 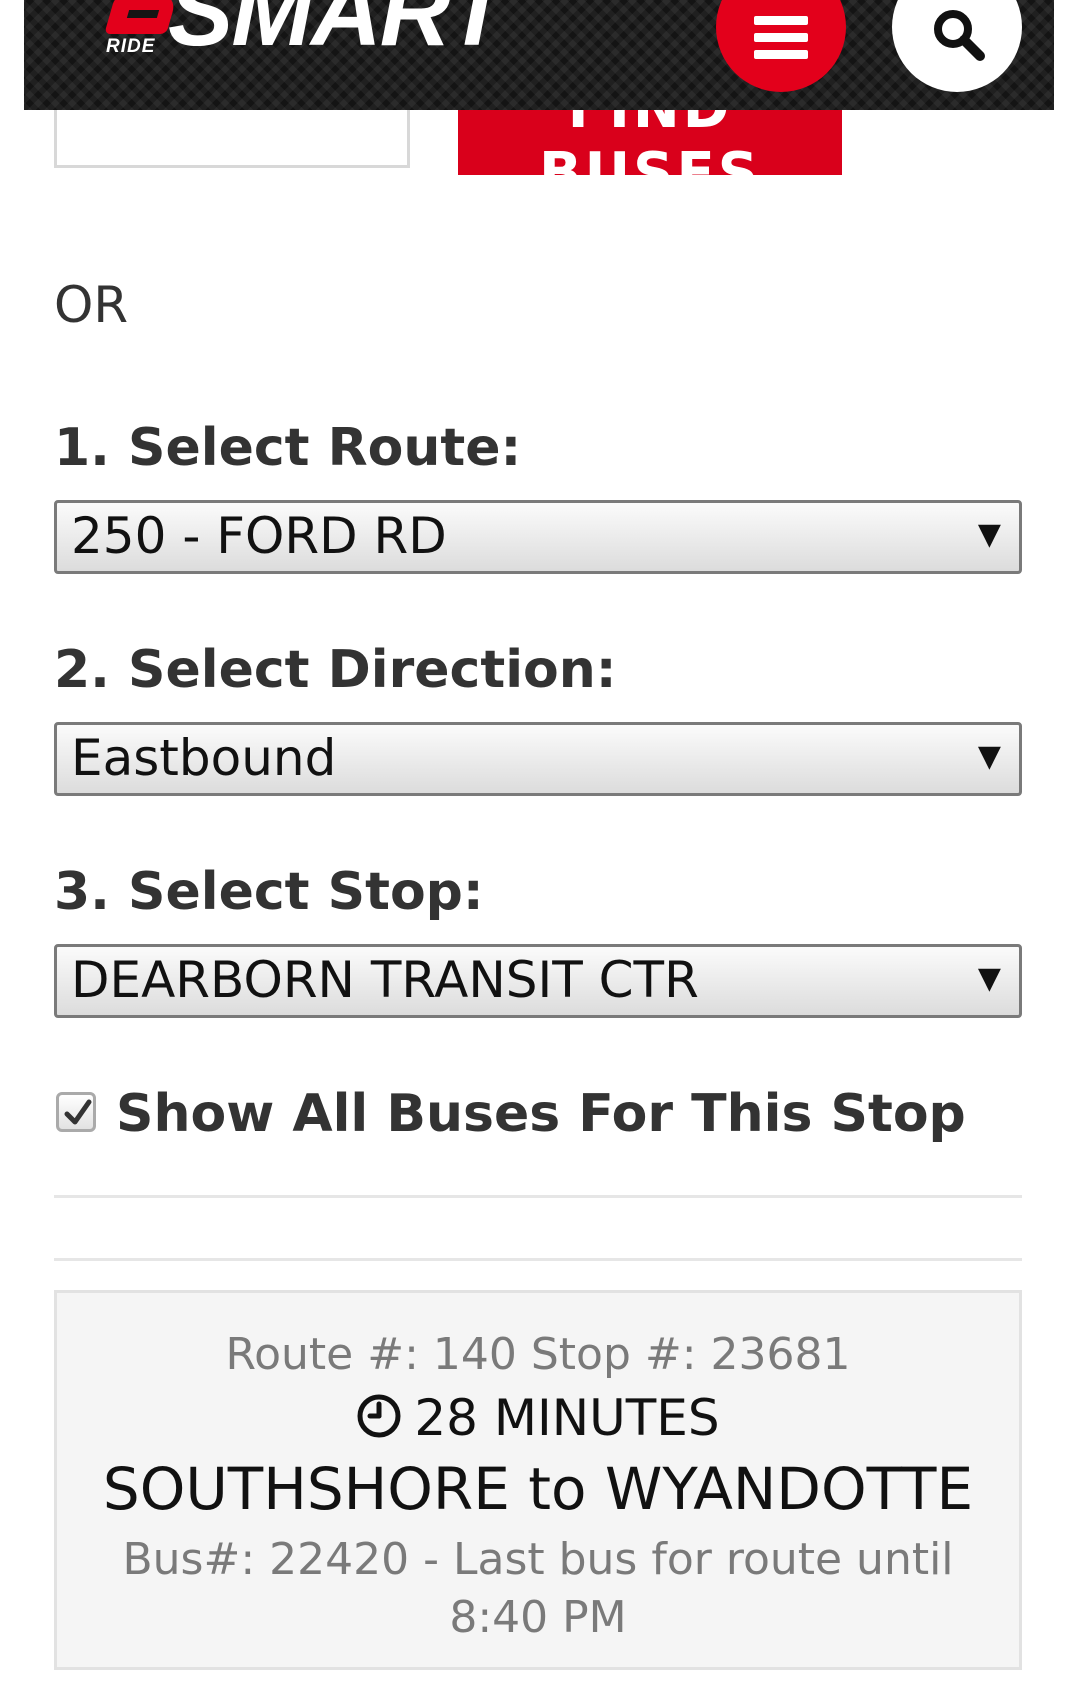 I want to click on logo-s-mark, so click(x=141, y=17).